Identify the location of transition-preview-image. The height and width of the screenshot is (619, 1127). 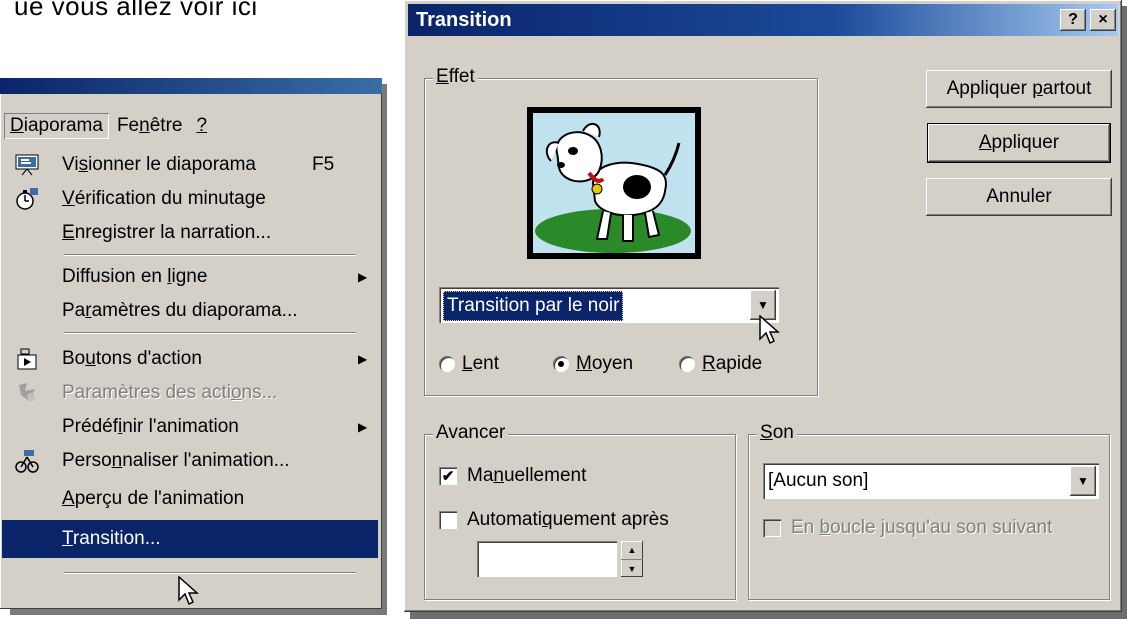
(614, 183).